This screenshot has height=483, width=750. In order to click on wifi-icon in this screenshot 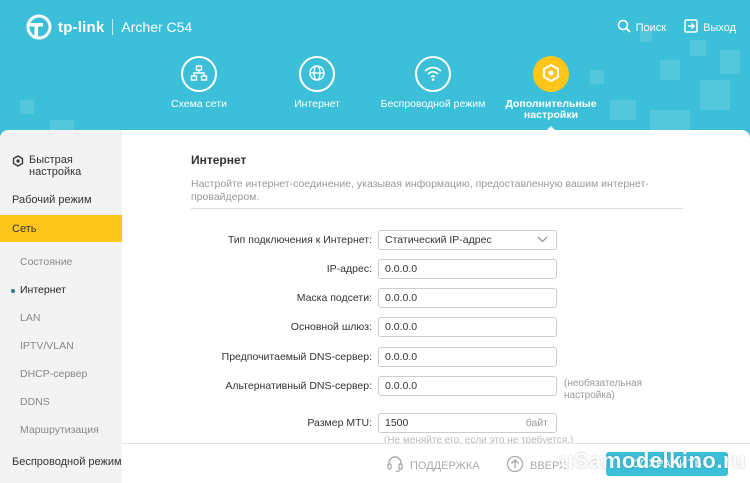, I will do `click(433, 74)`.